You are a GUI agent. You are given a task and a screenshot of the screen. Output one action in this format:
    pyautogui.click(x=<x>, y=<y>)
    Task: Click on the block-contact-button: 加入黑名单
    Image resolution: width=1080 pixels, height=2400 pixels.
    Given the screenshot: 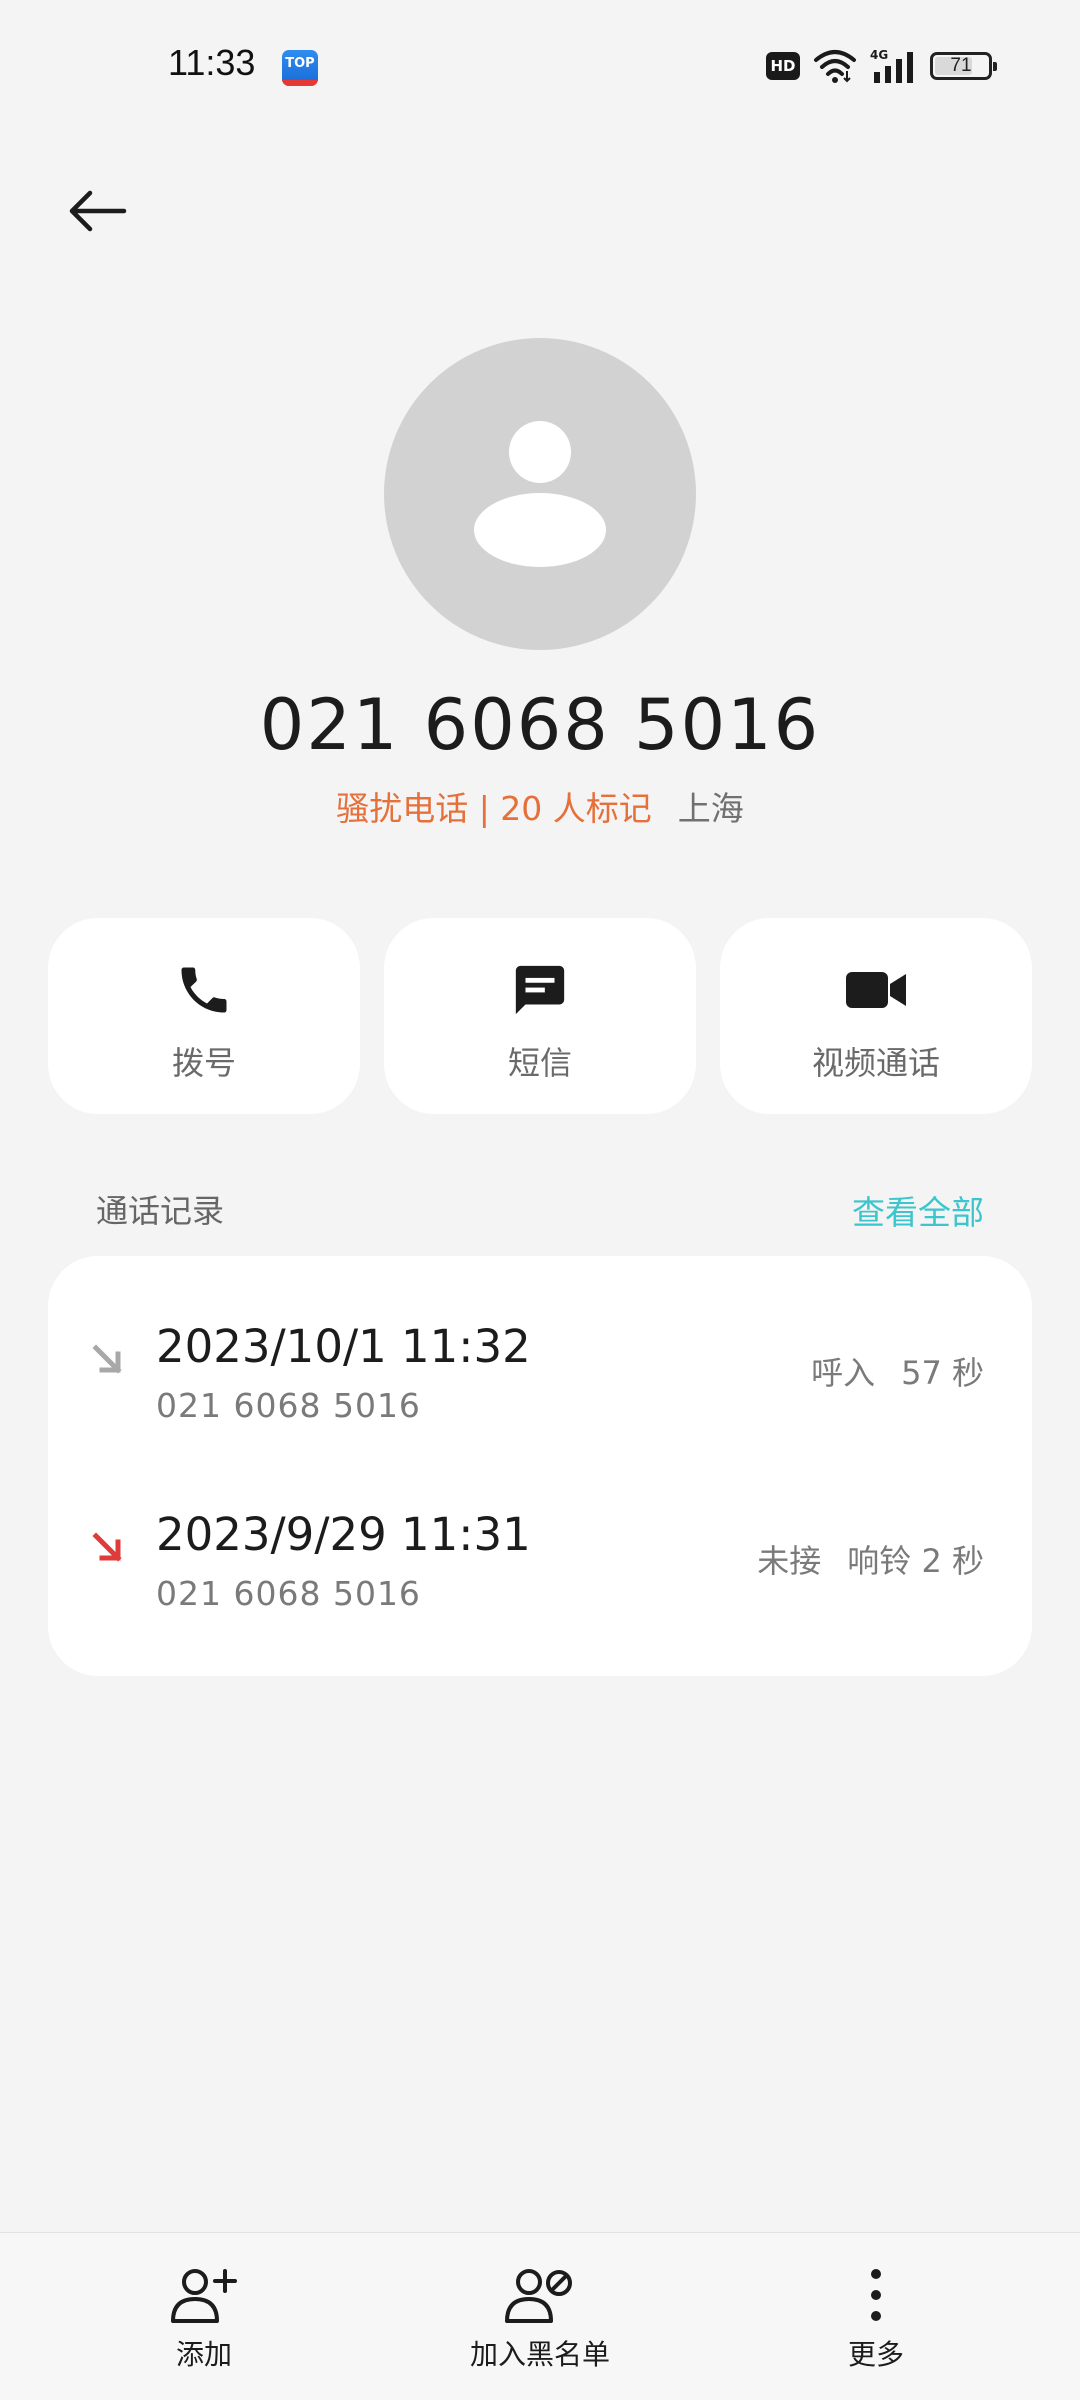 What is the action you would take?
    pyautogui.click(x=540, y=2318)
    